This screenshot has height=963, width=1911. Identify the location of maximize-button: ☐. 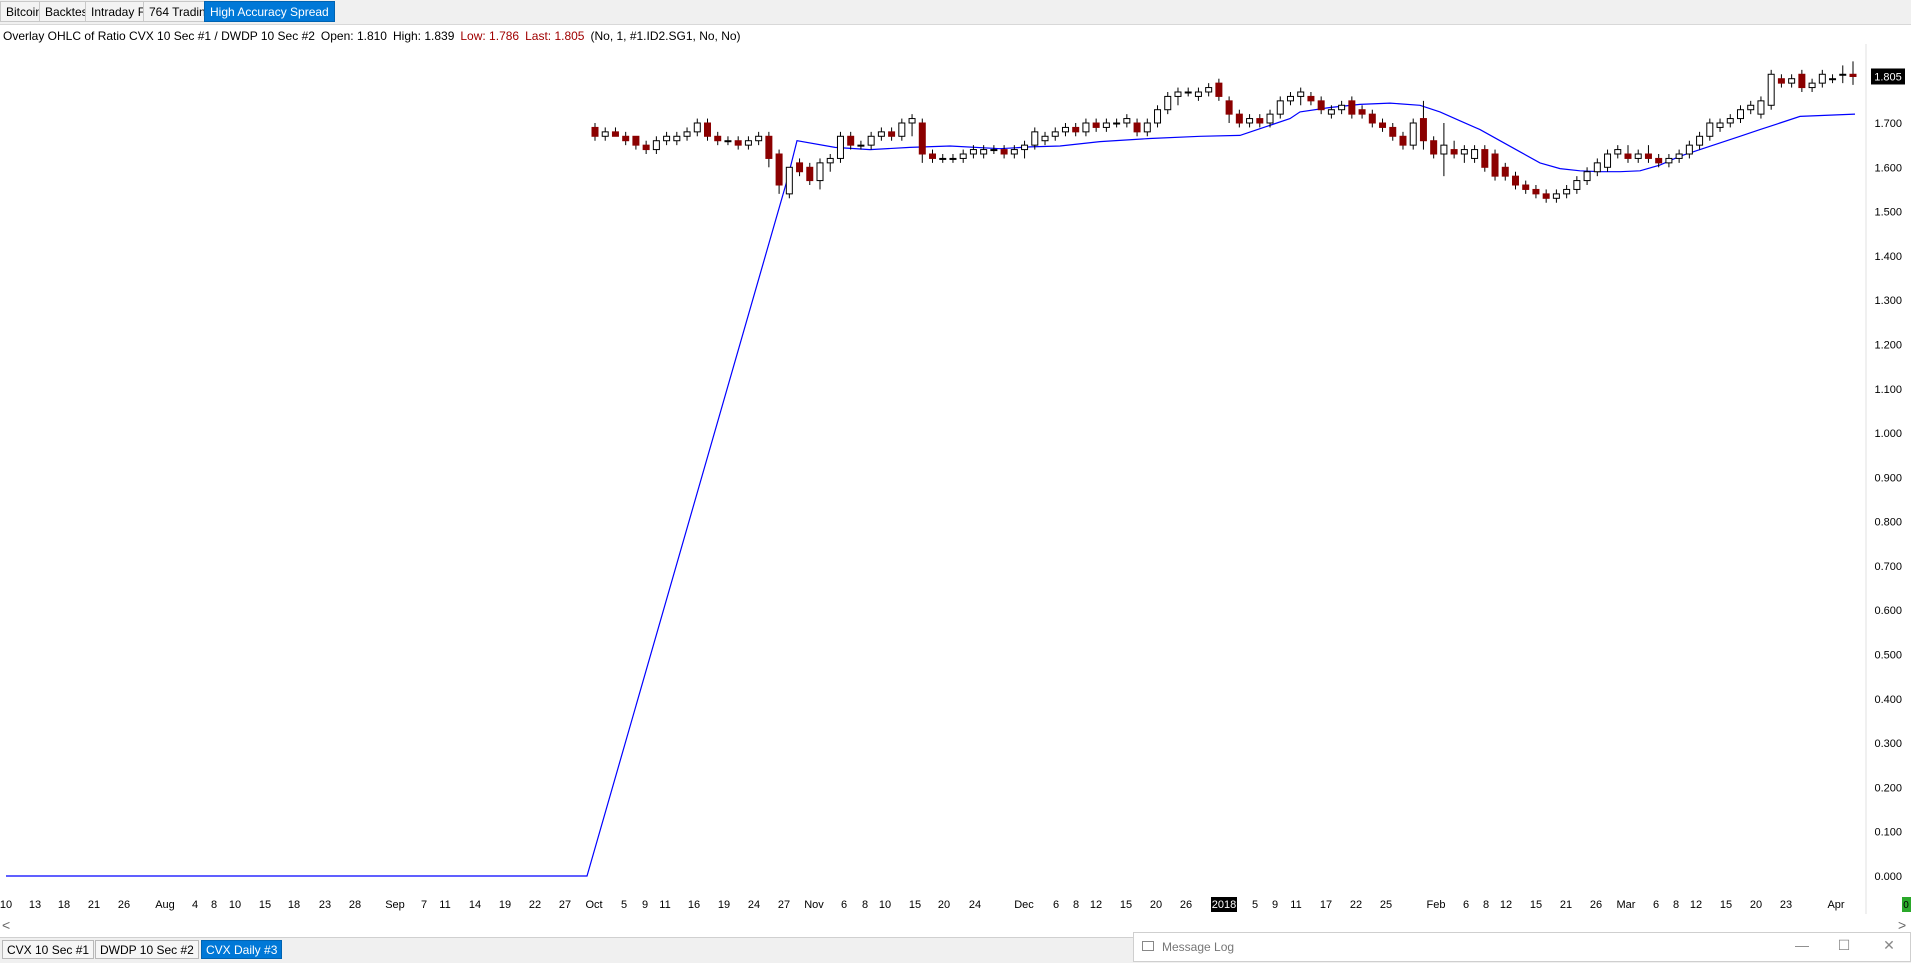
(1844, 945).